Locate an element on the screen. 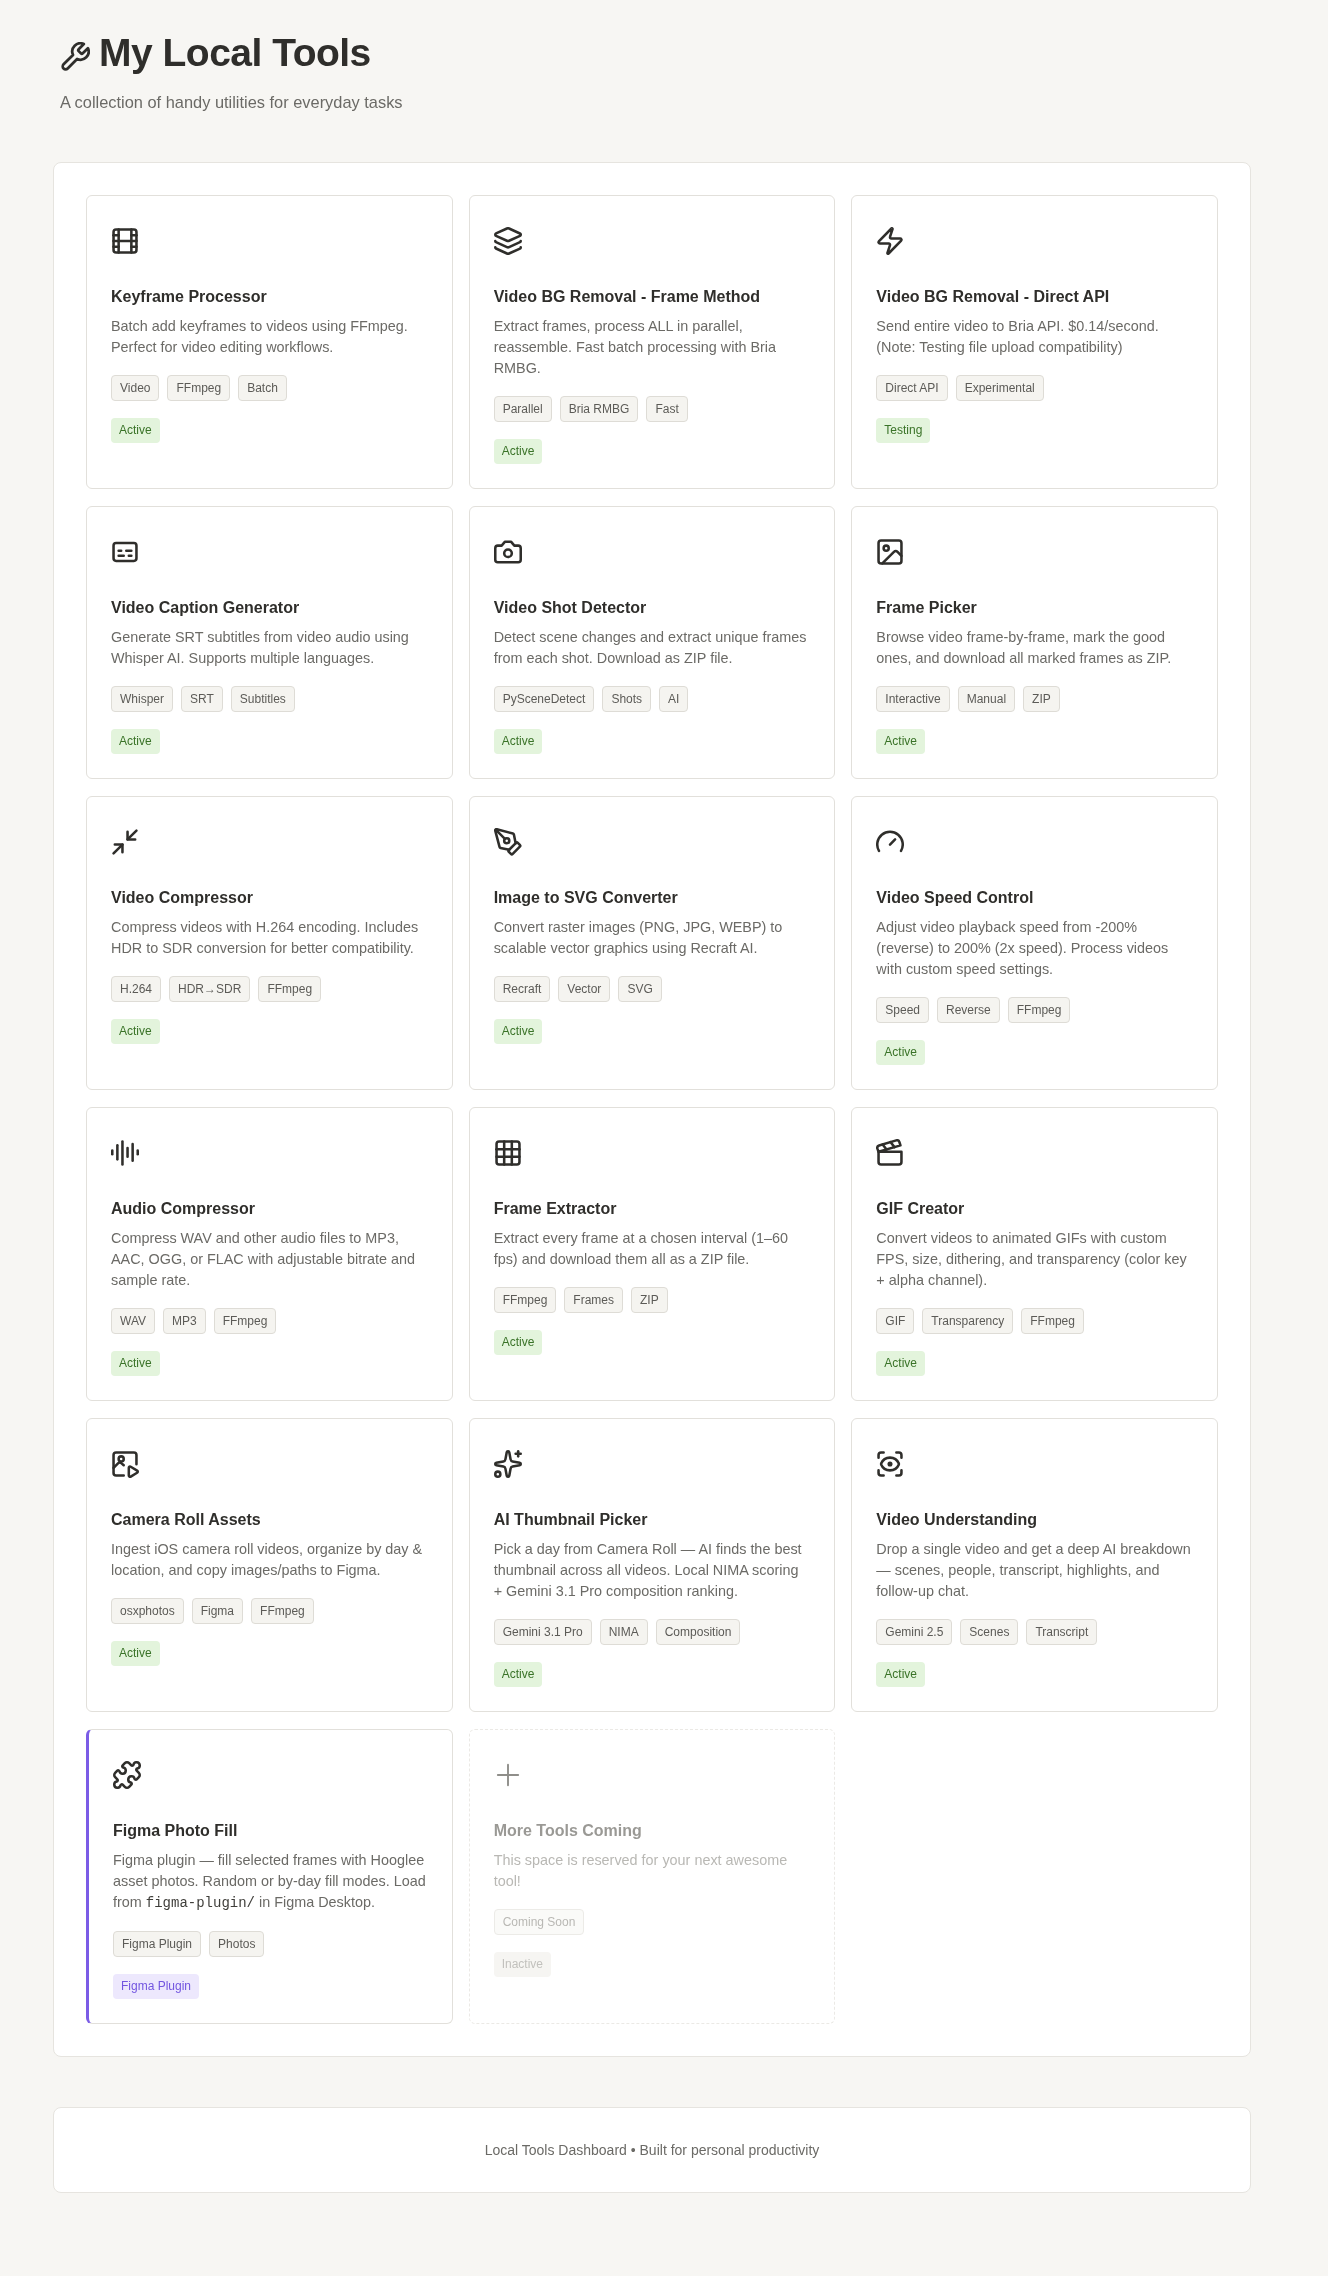 This screenshot has width=1328, height=2276. tool-card: Video Compressor Compress videos with H.264 encoding. Includes HDR to SDR conversion for better compatibility. H.264 HDR→SDR FFmpeg Active is located at coordinates (269, 943).